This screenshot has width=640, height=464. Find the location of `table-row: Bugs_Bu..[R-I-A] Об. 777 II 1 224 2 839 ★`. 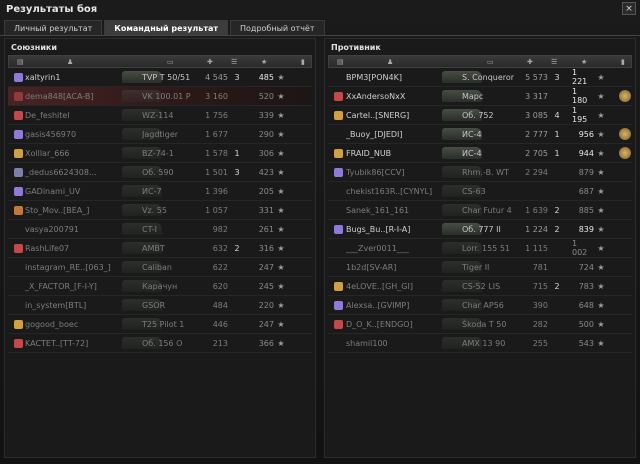

table-row: Bugs_Bu..[R-I-A] Об. 777 II 1 224 2 839 ★ is located at coordinates (480, 229).